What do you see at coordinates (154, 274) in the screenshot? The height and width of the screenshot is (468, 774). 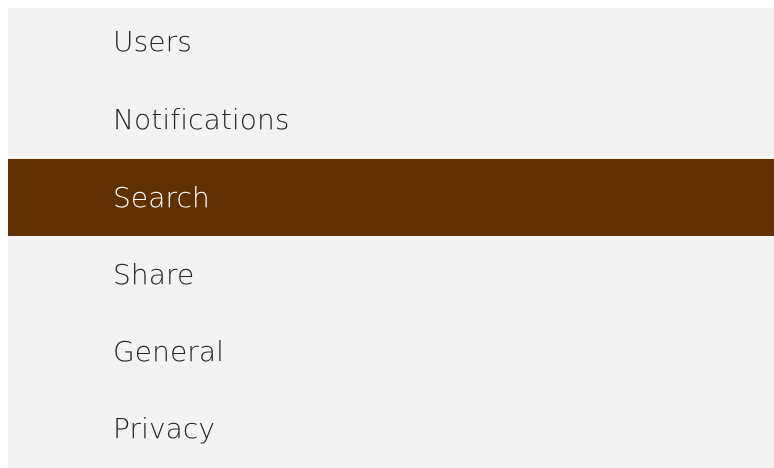 I see `menu-item-label: Share` at bounding box center [154, 274].